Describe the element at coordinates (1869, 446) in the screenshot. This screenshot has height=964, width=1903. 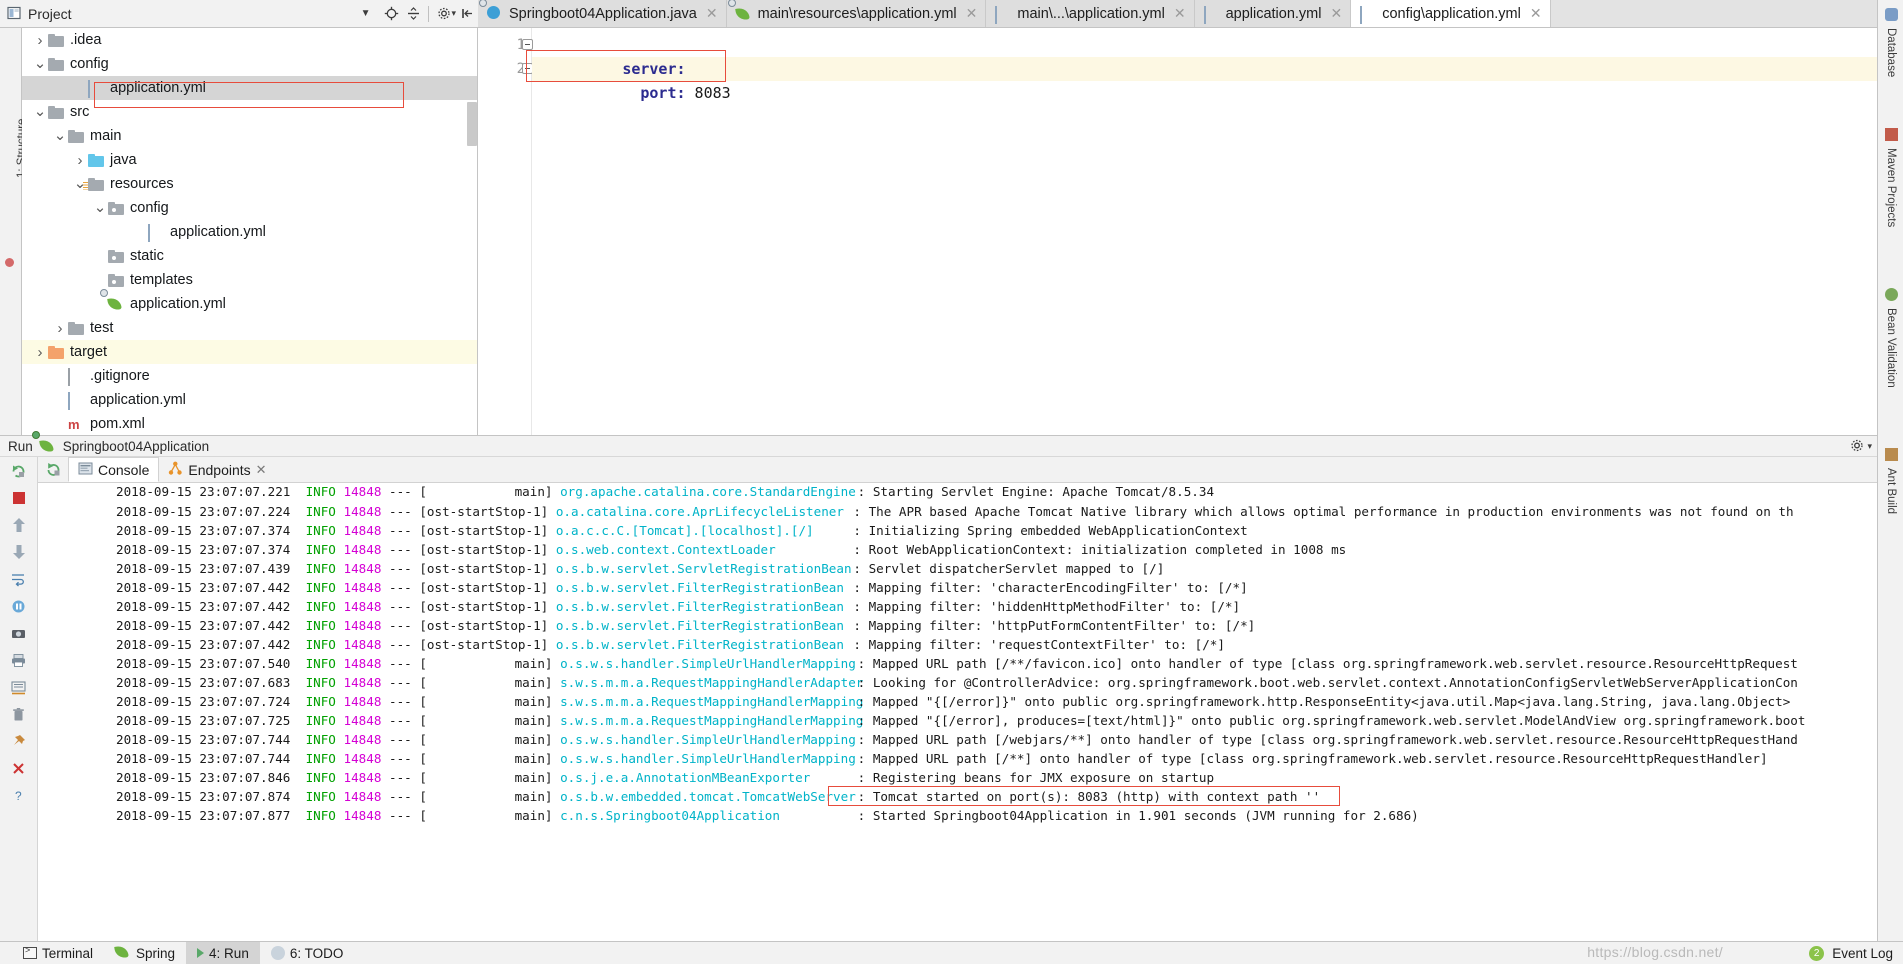
I see `chevron-down-icon: ▾` at that location.